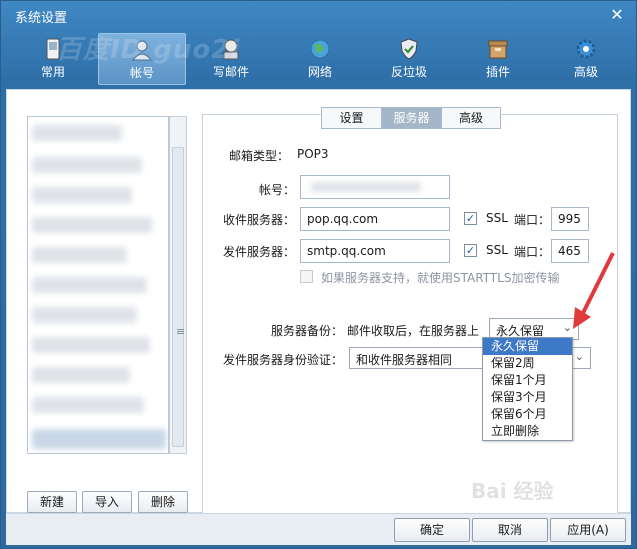  What do you see at coordinates (440, 278) in the screenshot?
I see `starttls-label: 如果服务器支持，就使用STARTTLS加密传输` at bounding box center [440, 278].